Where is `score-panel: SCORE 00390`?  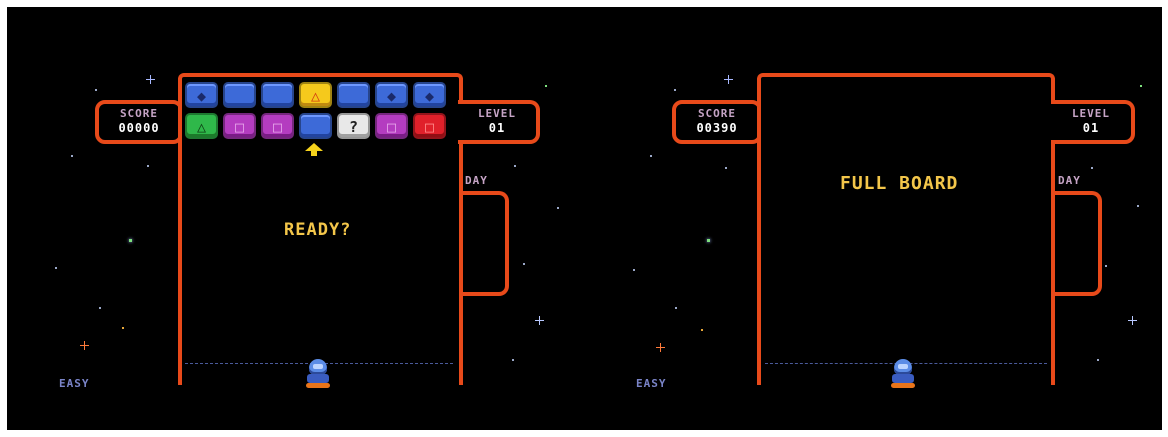 score-panel: SCORE 00390 is located at coordinates (717, 122).